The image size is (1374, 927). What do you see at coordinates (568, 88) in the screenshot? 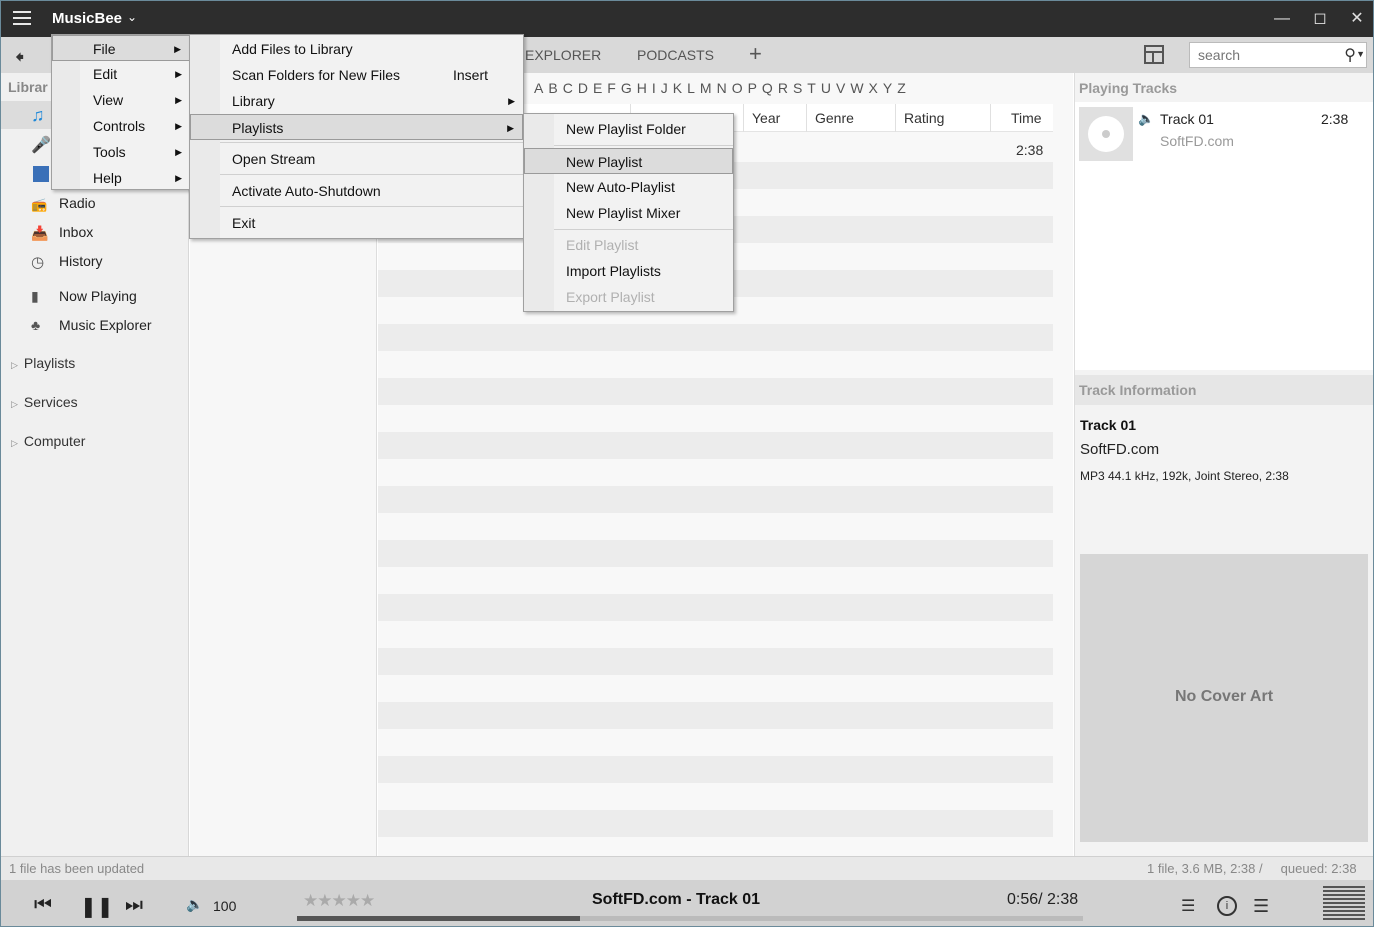
I see `alphabet-letter: C` at bounding box center [568, 88].